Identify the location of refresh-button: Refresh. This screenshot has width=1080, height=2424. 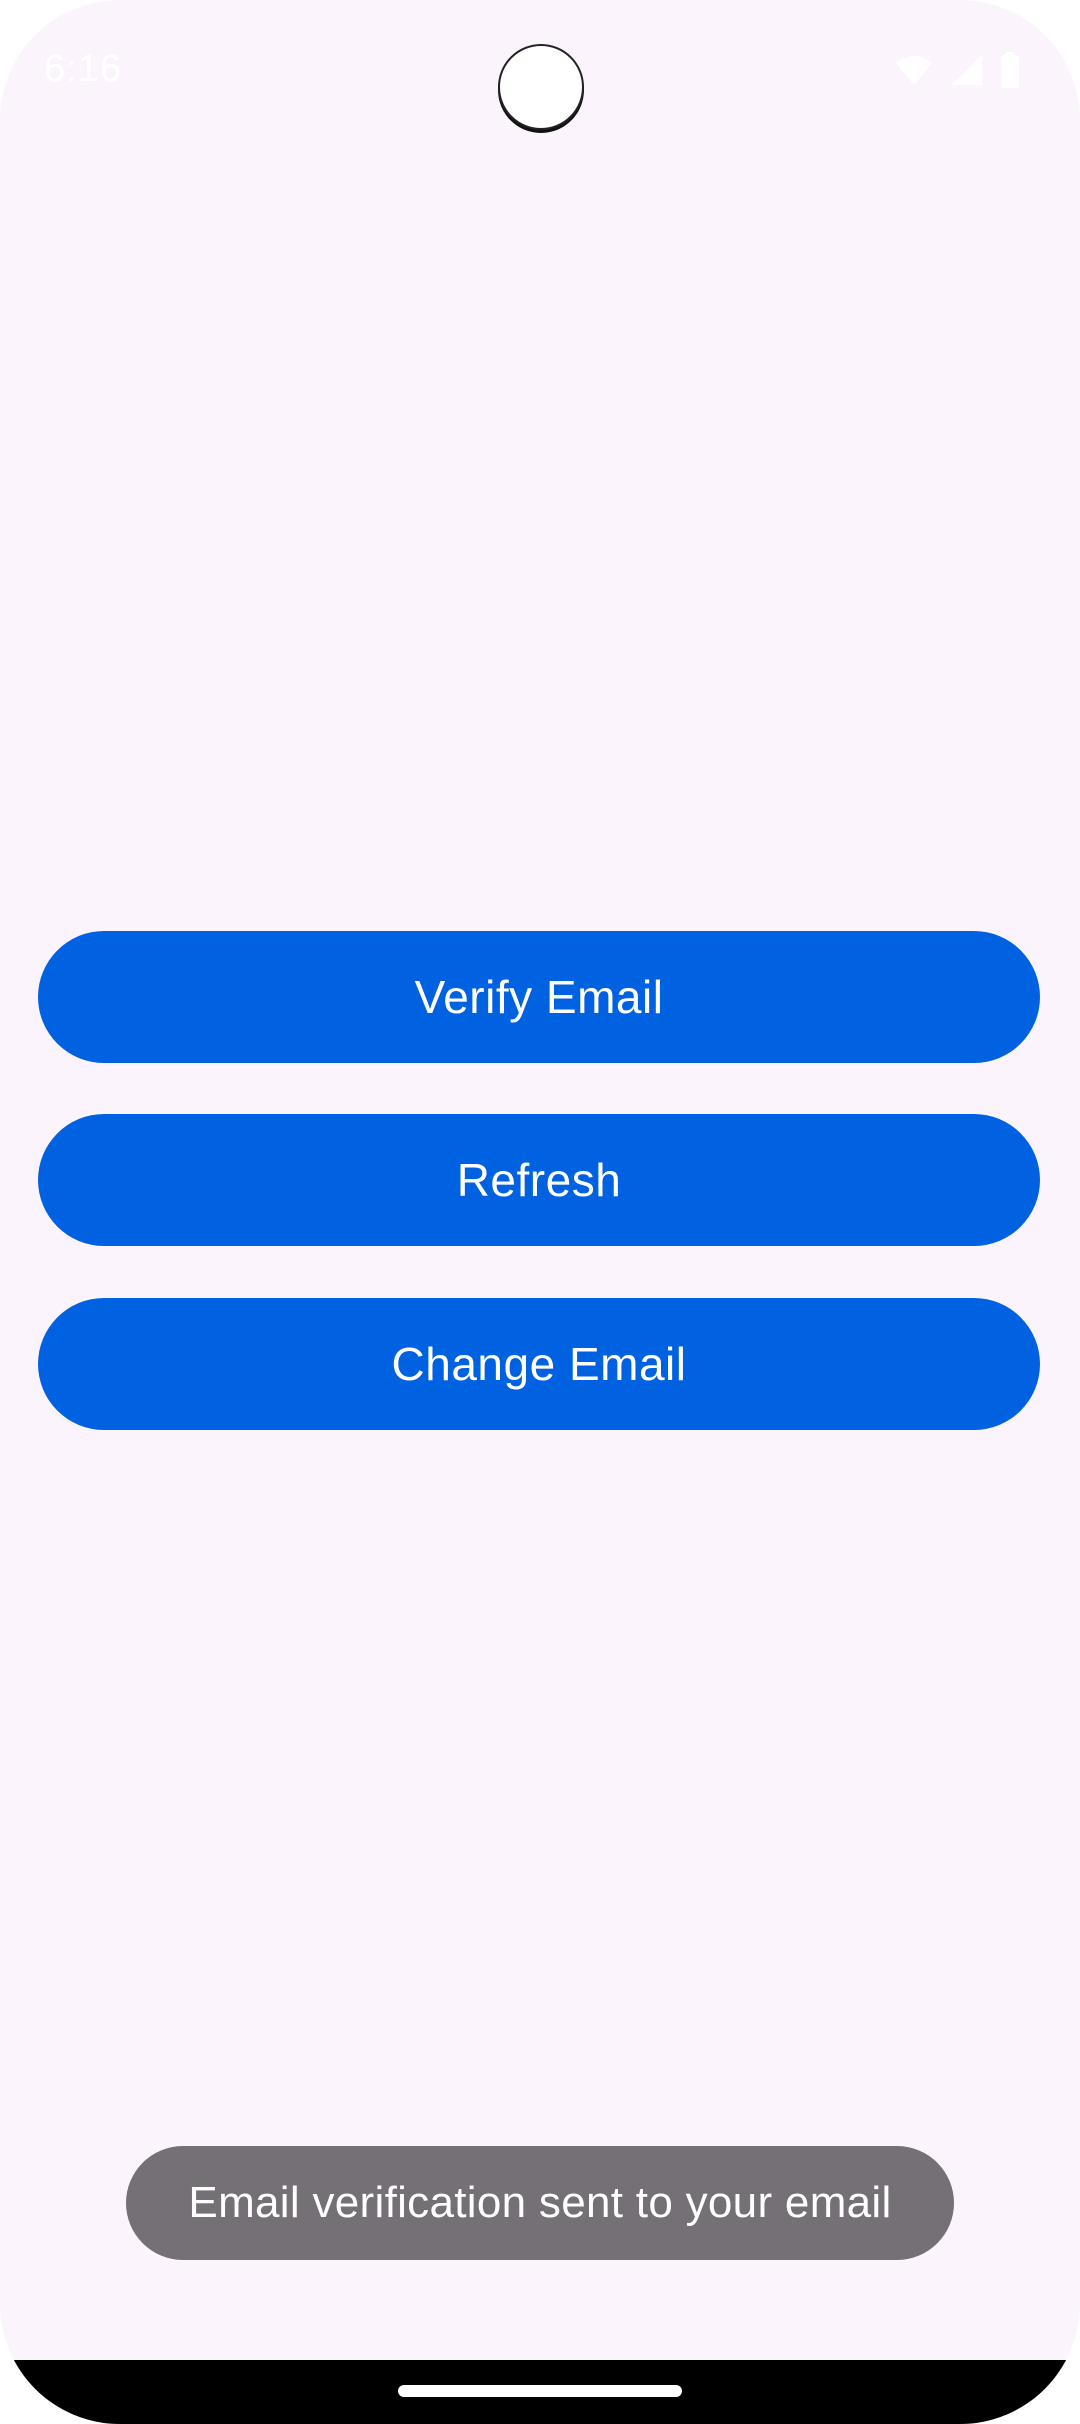
(539, 1180).